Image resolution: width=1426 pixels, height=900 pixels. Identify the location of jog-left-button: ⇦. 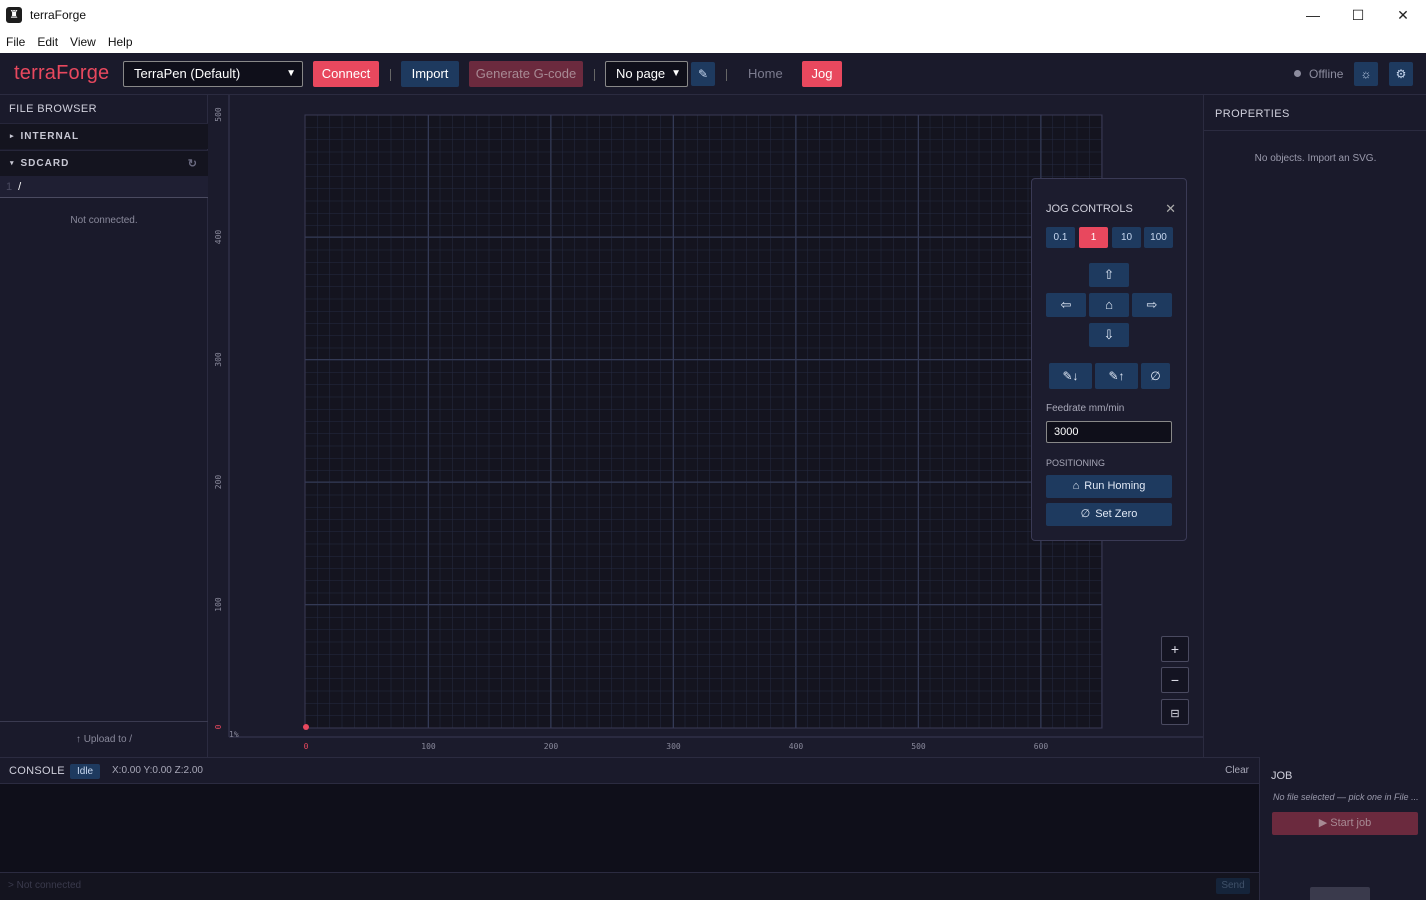
(1066, 305).